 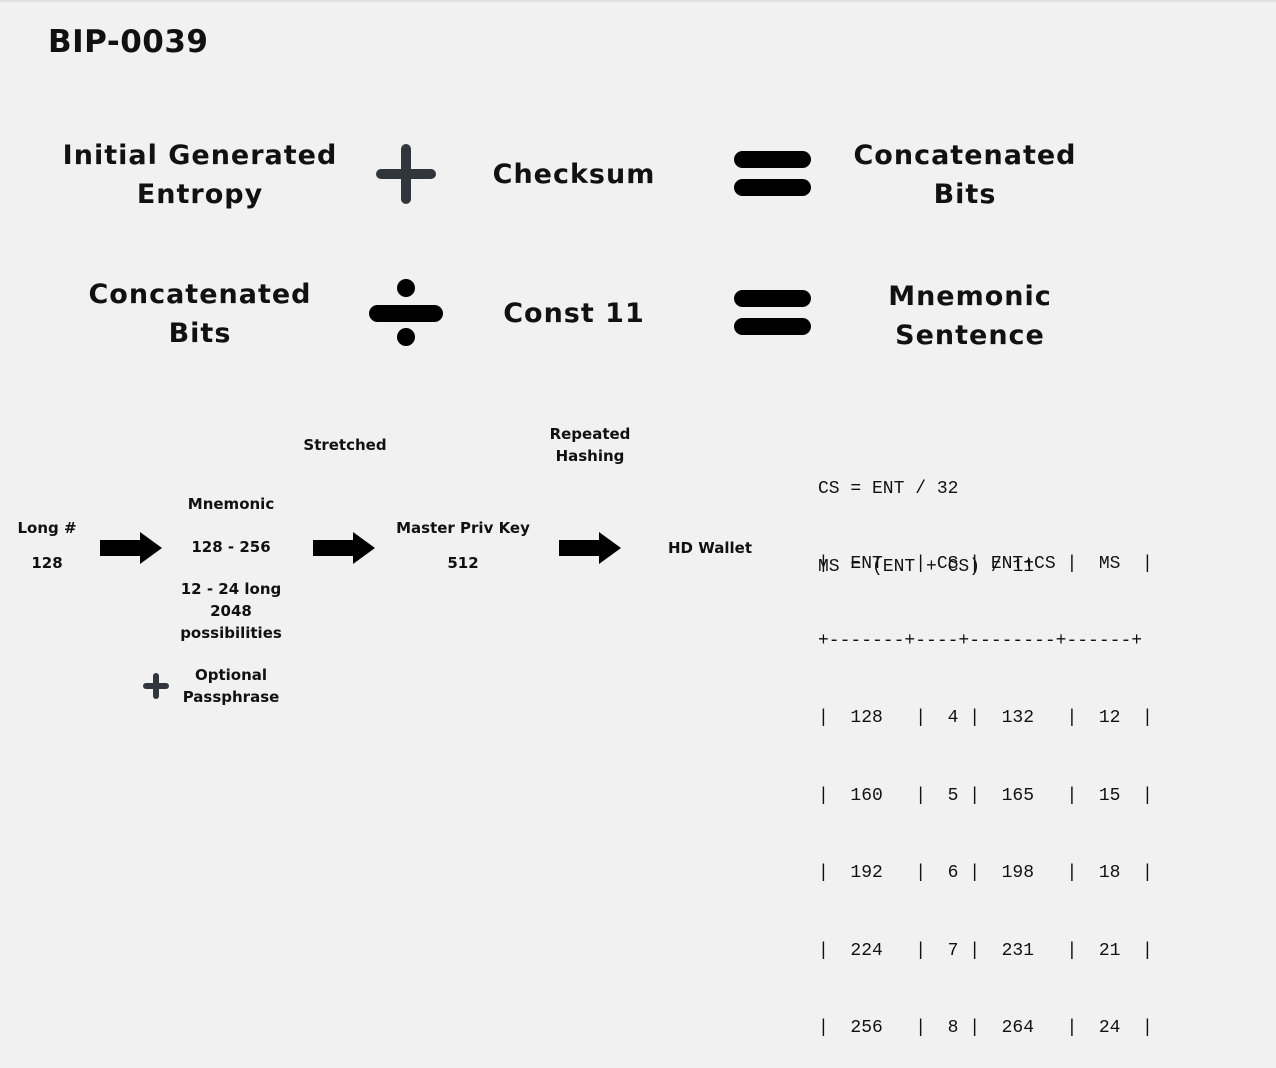 What do you see at coordinates (574, 313) in the screenshot?
I see `equation-2-middle: Const 11` at bounding box center [574, 313].